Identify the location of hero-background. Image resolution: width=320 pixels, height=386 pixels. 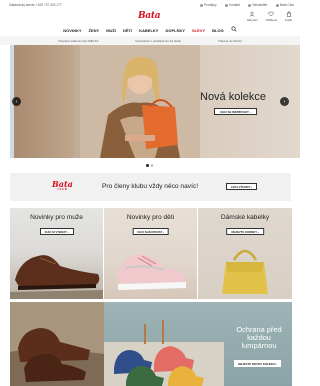
(44, 101).